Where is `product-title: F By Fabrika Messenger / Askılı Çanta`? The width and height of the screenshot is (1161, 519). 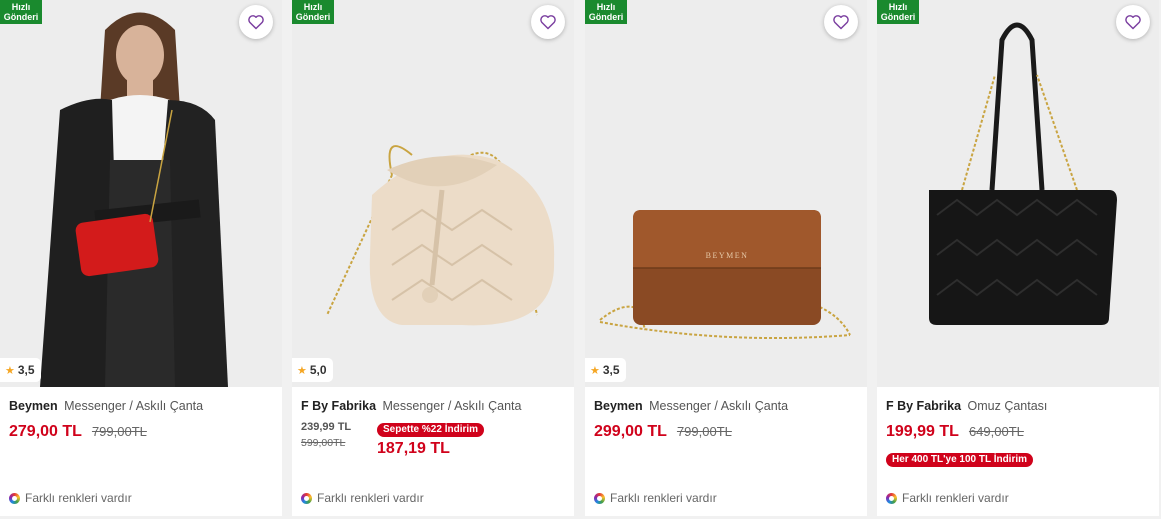
product-title: F By Fabrika Messenger / Askılı Çanta is located at coordinates (411, 406).